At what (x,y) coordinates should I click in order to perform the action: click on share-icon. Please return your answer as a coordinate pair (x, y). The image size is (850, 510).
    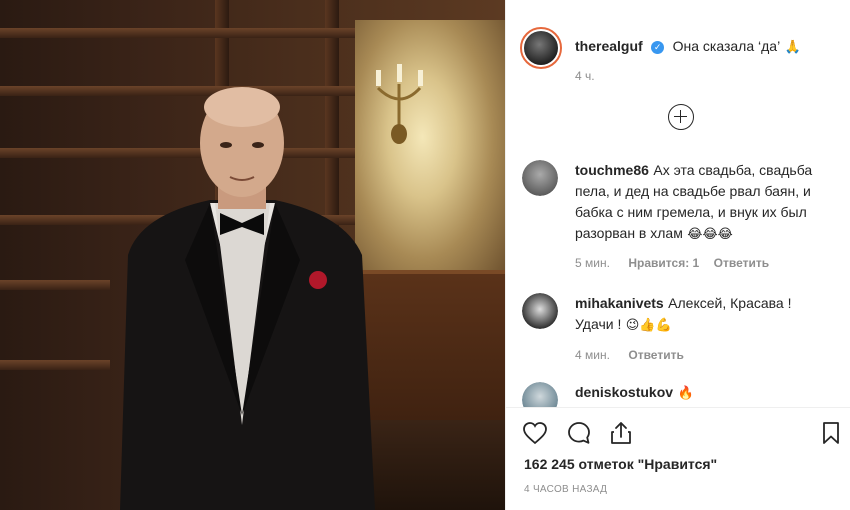
    Looking at the image, I should click on (621, 433).